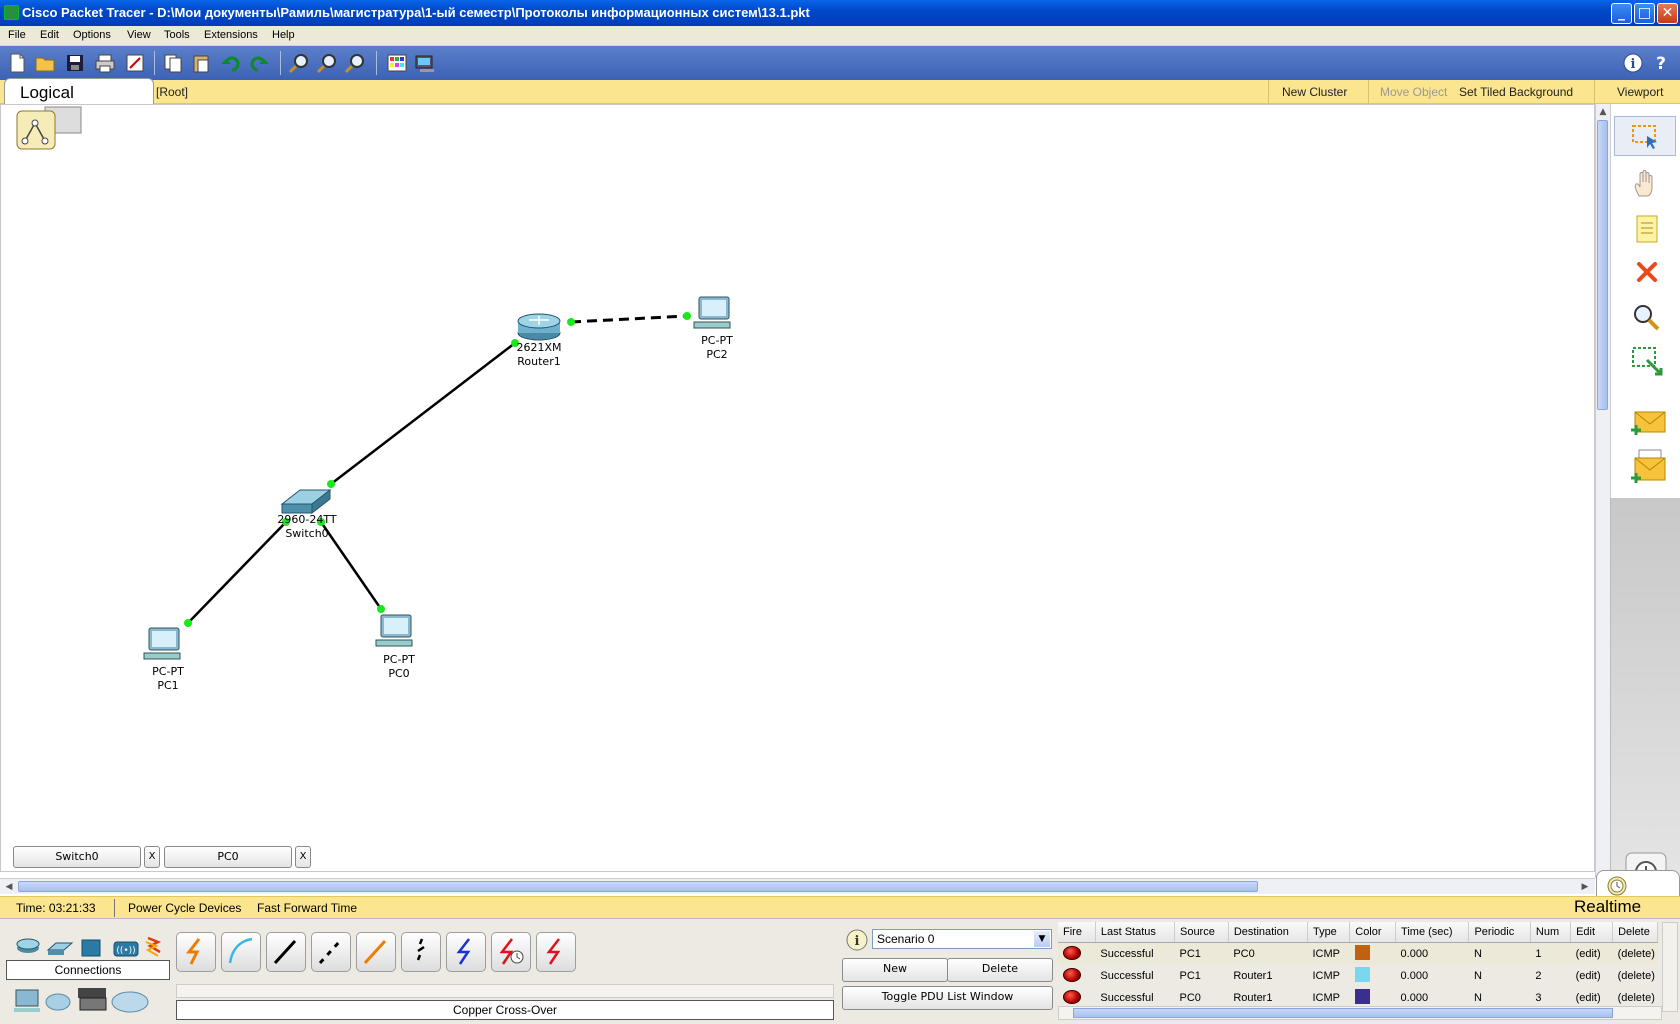  Describe the element at coordinates (105, 63) in the screenshot. I see `print-icon` at that location.